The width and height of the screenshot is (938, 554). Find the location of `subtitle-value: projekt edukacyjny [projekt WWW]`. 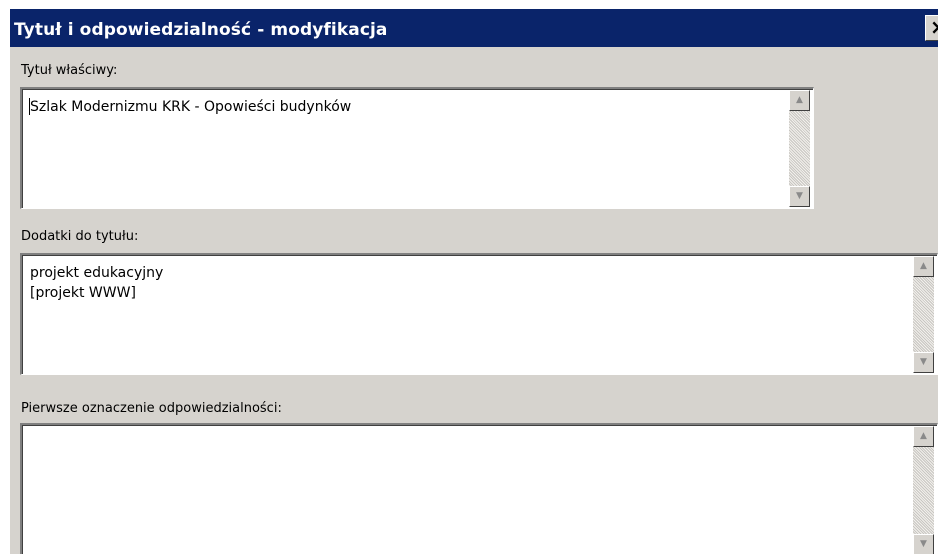

subtitle-value: projekt edukacyjny [projekt WWW] is located at coordinates (97, 283).